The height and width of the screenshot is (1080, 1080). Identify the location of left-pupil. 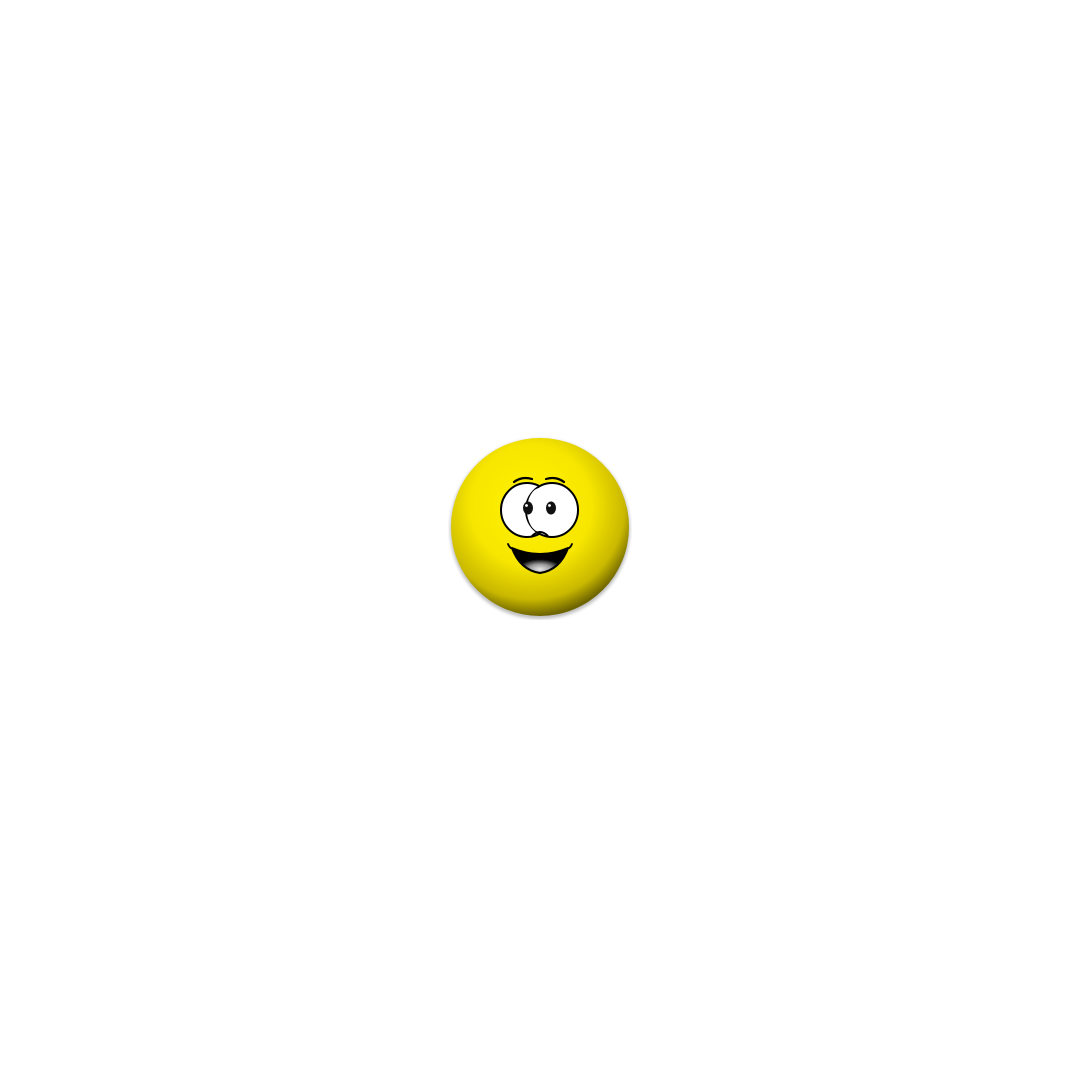
(528, 508).